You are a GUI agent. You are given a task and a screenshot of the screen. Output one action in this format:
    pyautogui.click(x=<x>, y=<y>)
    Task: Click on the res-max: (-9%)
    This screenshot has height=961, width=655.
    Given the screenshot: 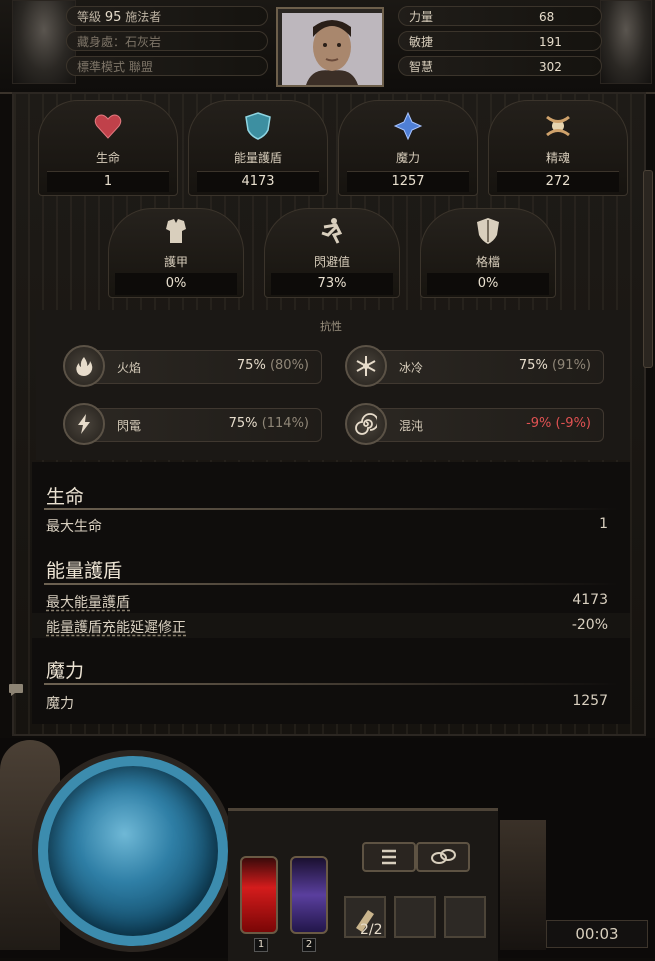 What is the action you would take?
    pyautogui.click(x=573, y=423)
    